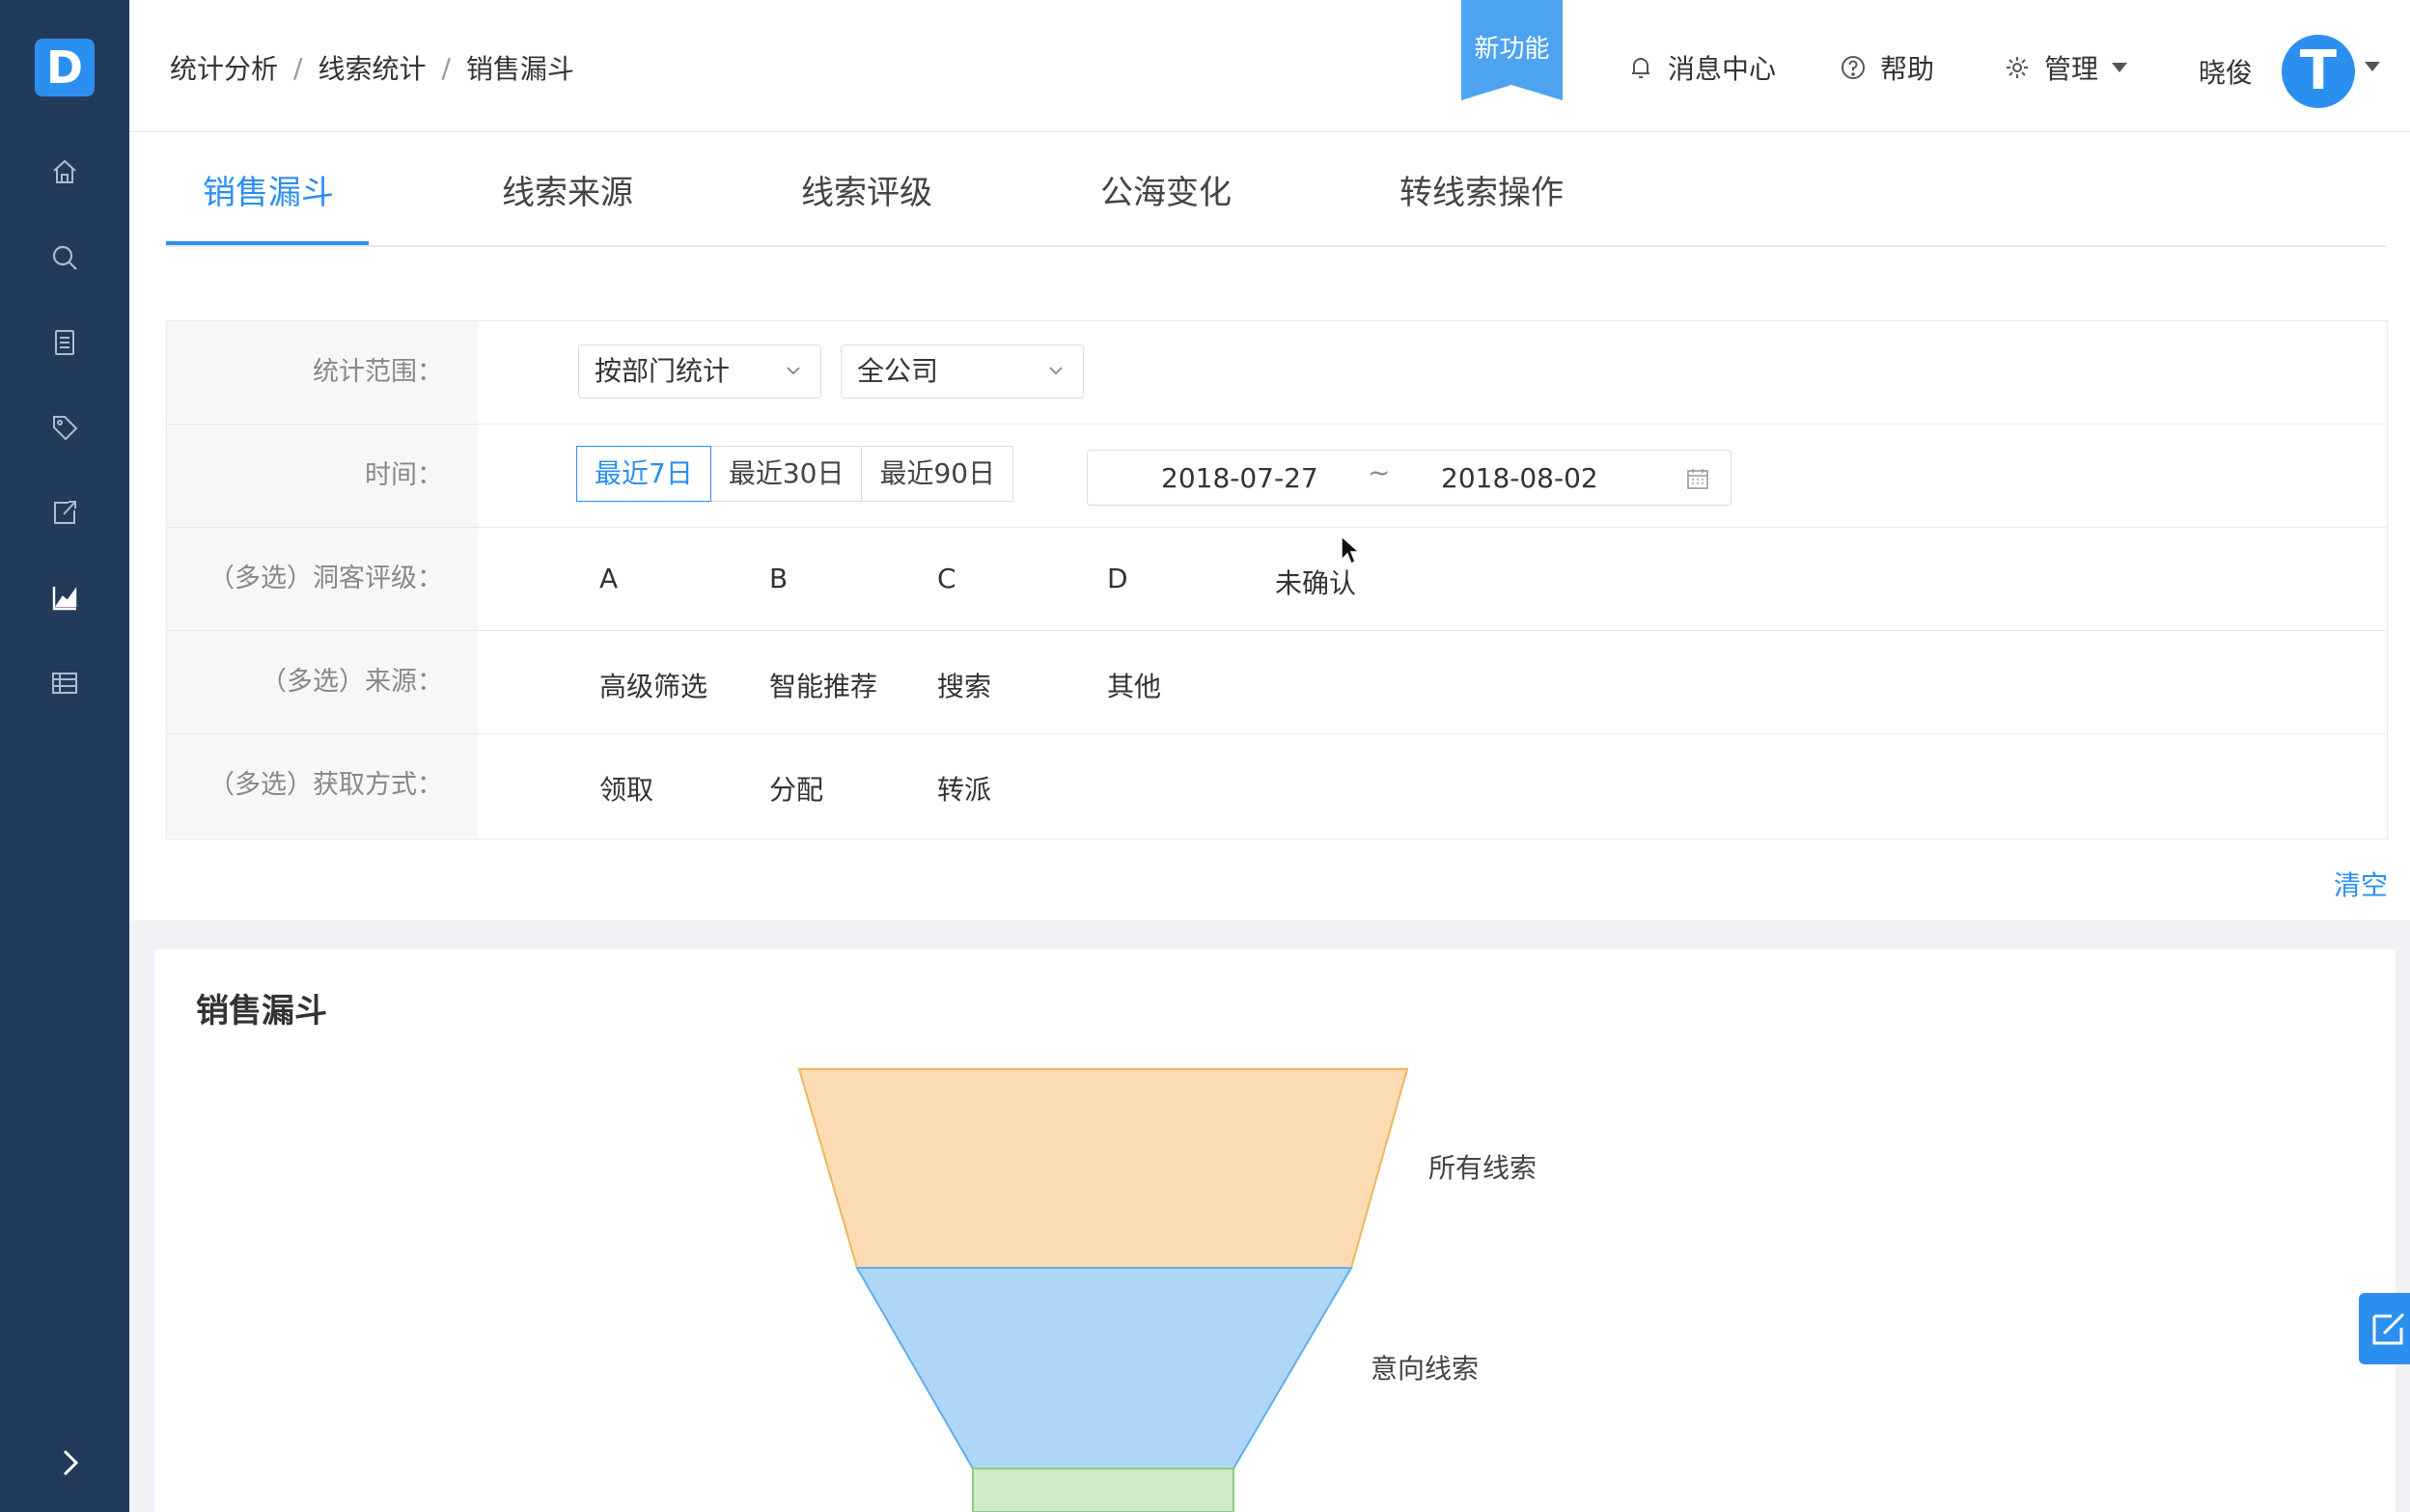 The height and width of the screenshot is (1512, 2410). I want to click on funnel-stage-intent-leads, so click(1104, 1368).